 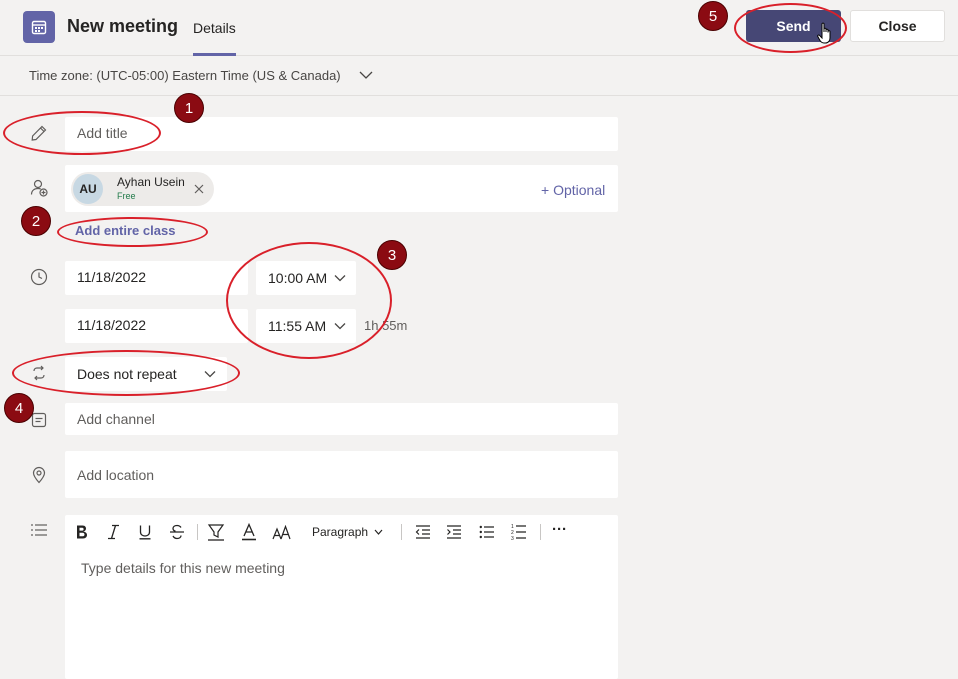 I want to click on close-button: Close, so click(x=897, y=26).